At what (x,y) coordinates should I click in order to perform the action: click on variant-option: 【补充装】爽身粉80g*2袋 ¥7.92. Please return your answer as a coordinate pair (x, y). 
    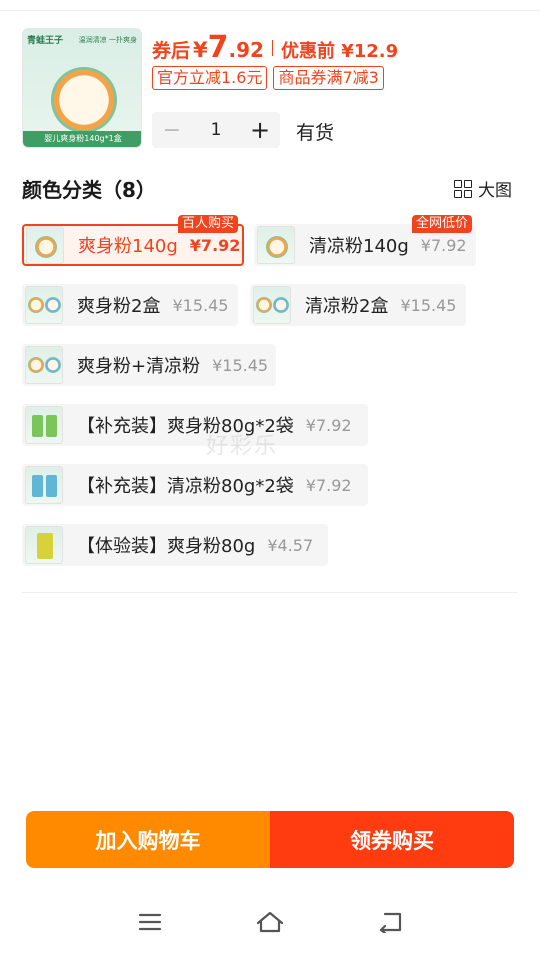
    Looking at the image, I should click on (195, 425).